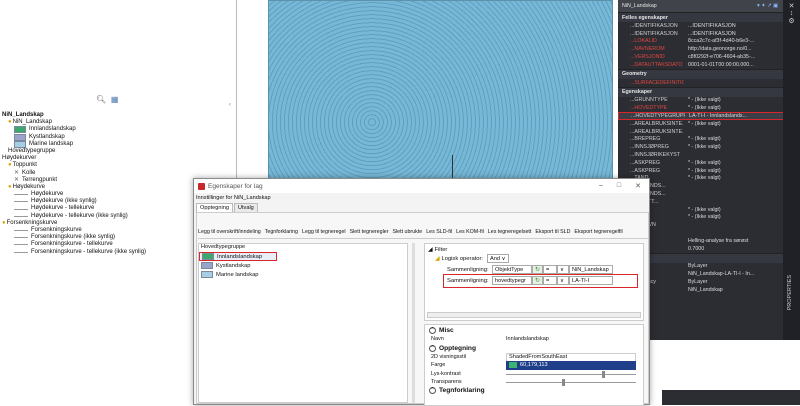  I want to click on refresh-button-2: ↻, so click(537, 280).